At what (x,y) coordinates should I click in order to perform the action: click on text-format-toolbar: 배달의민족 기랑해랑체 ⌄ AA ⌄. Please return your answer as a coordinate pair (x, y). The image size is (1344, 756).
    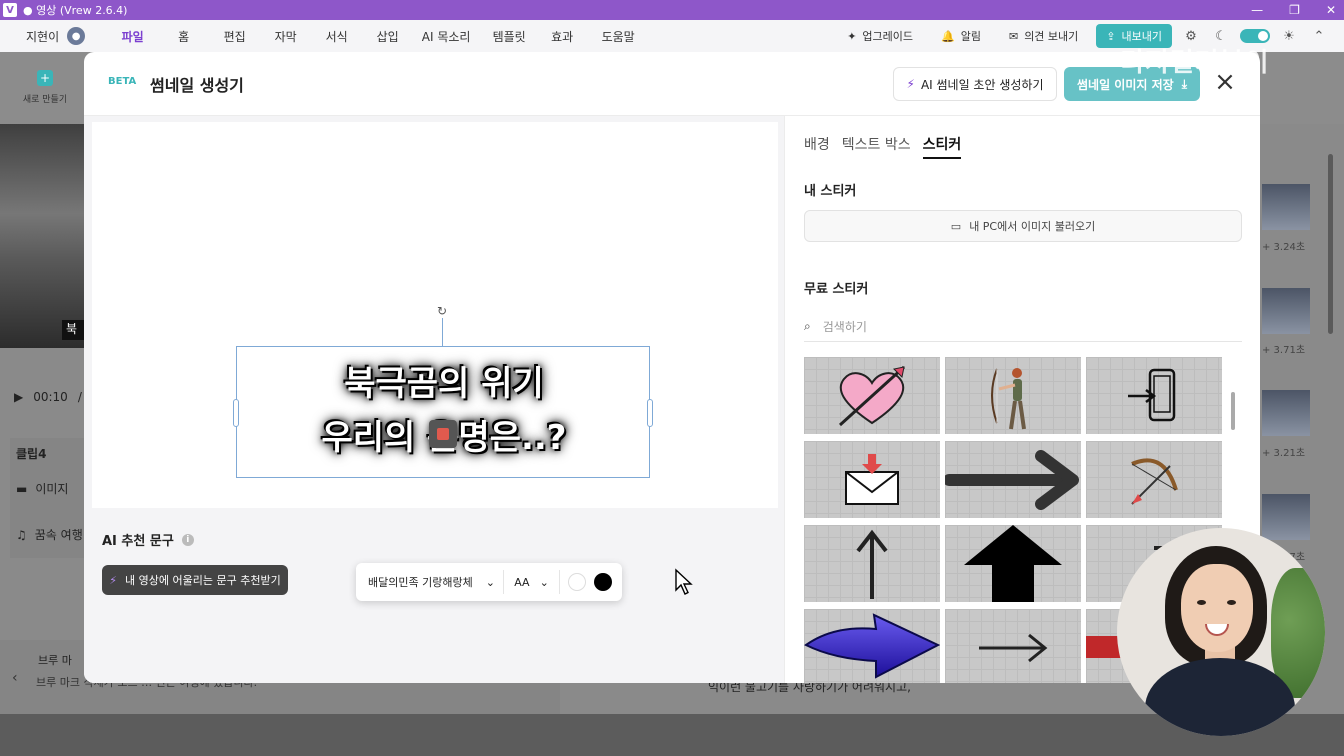
    Looking at the image, I should click on (489, 582).